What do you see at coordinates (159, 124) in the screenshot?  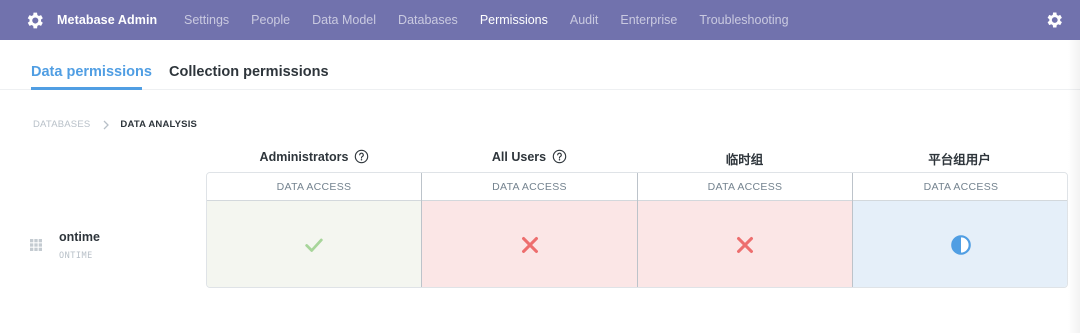 I see `breadcrumb-current: DATA ANALYSIS` at bounding box center [159, 124].